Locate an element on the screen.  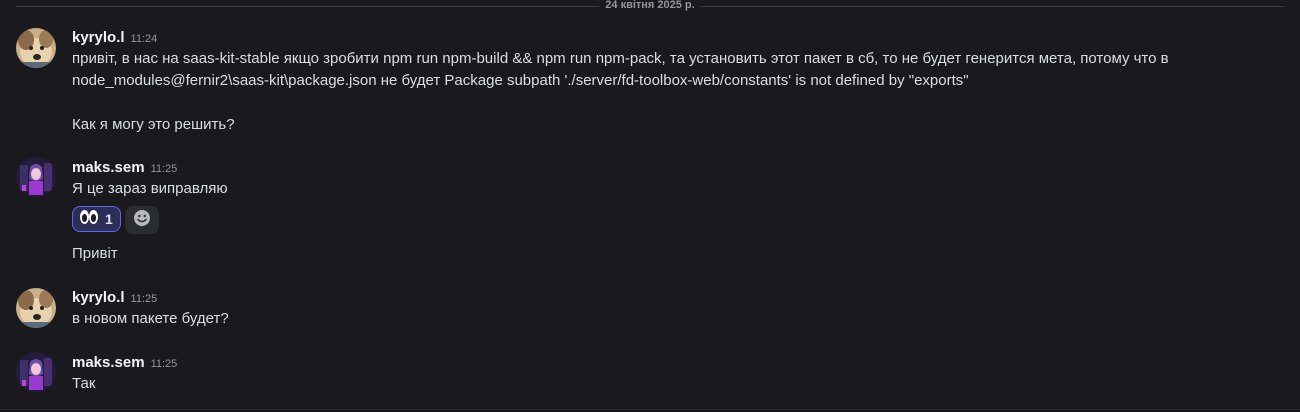
message-text: Так is located at coordinates (84, 383).